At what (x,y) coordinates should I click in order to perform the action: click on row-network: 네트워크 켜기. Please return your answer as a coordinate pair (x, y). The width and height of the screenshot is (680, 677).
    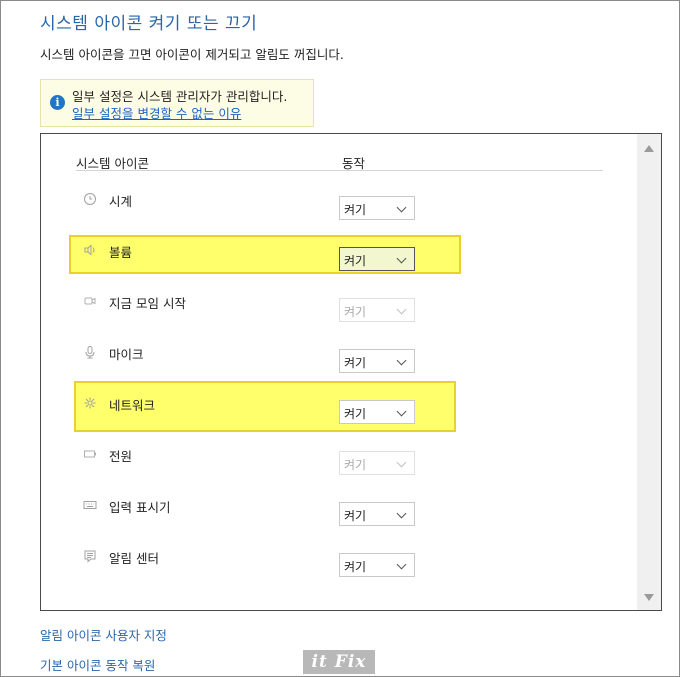
    Looking at the image, I should click on (336, 416).